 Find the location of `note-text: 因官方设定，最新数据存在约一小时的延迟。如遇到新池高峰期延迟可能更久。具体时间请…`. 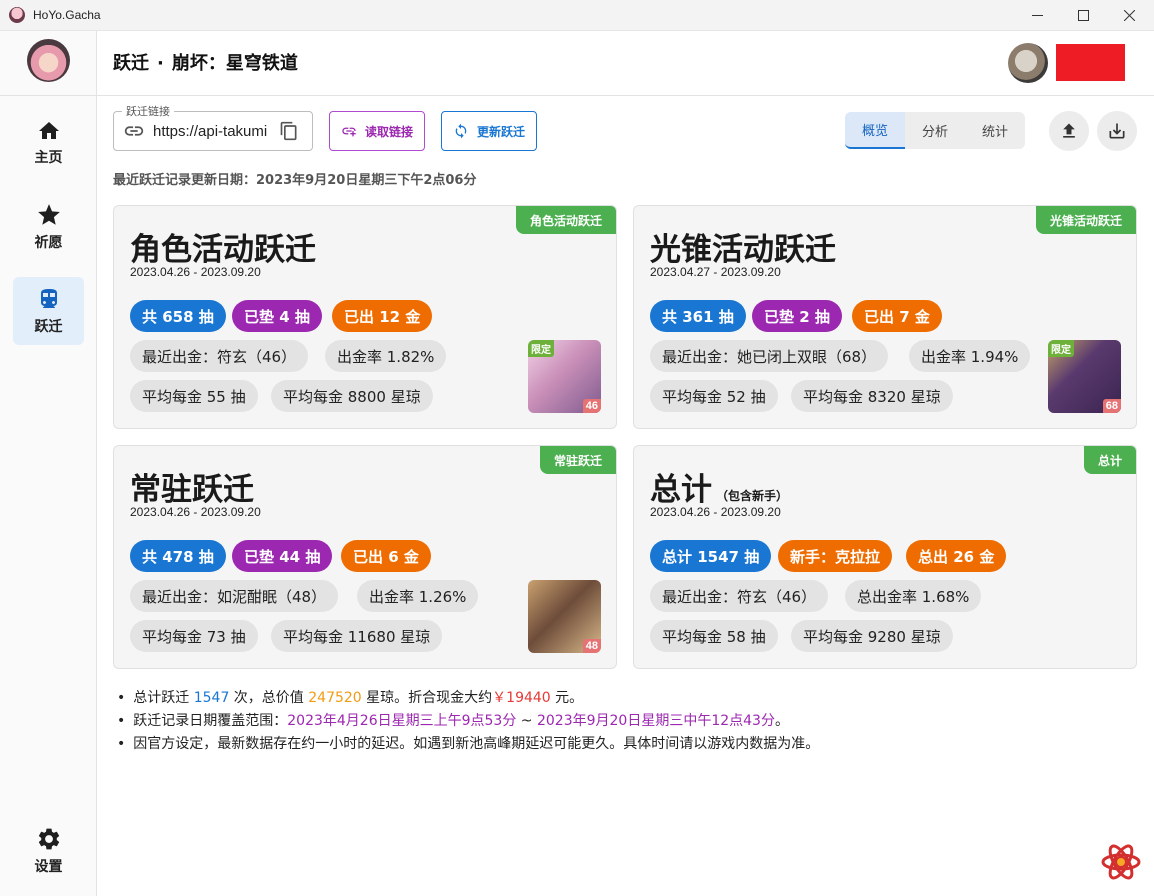

note-text: 因官方设定，最新数据存在约一小时的延迟。如遇到新池高峰期延迟可能更久。具体时间请… is located at coordinates (476, 744).